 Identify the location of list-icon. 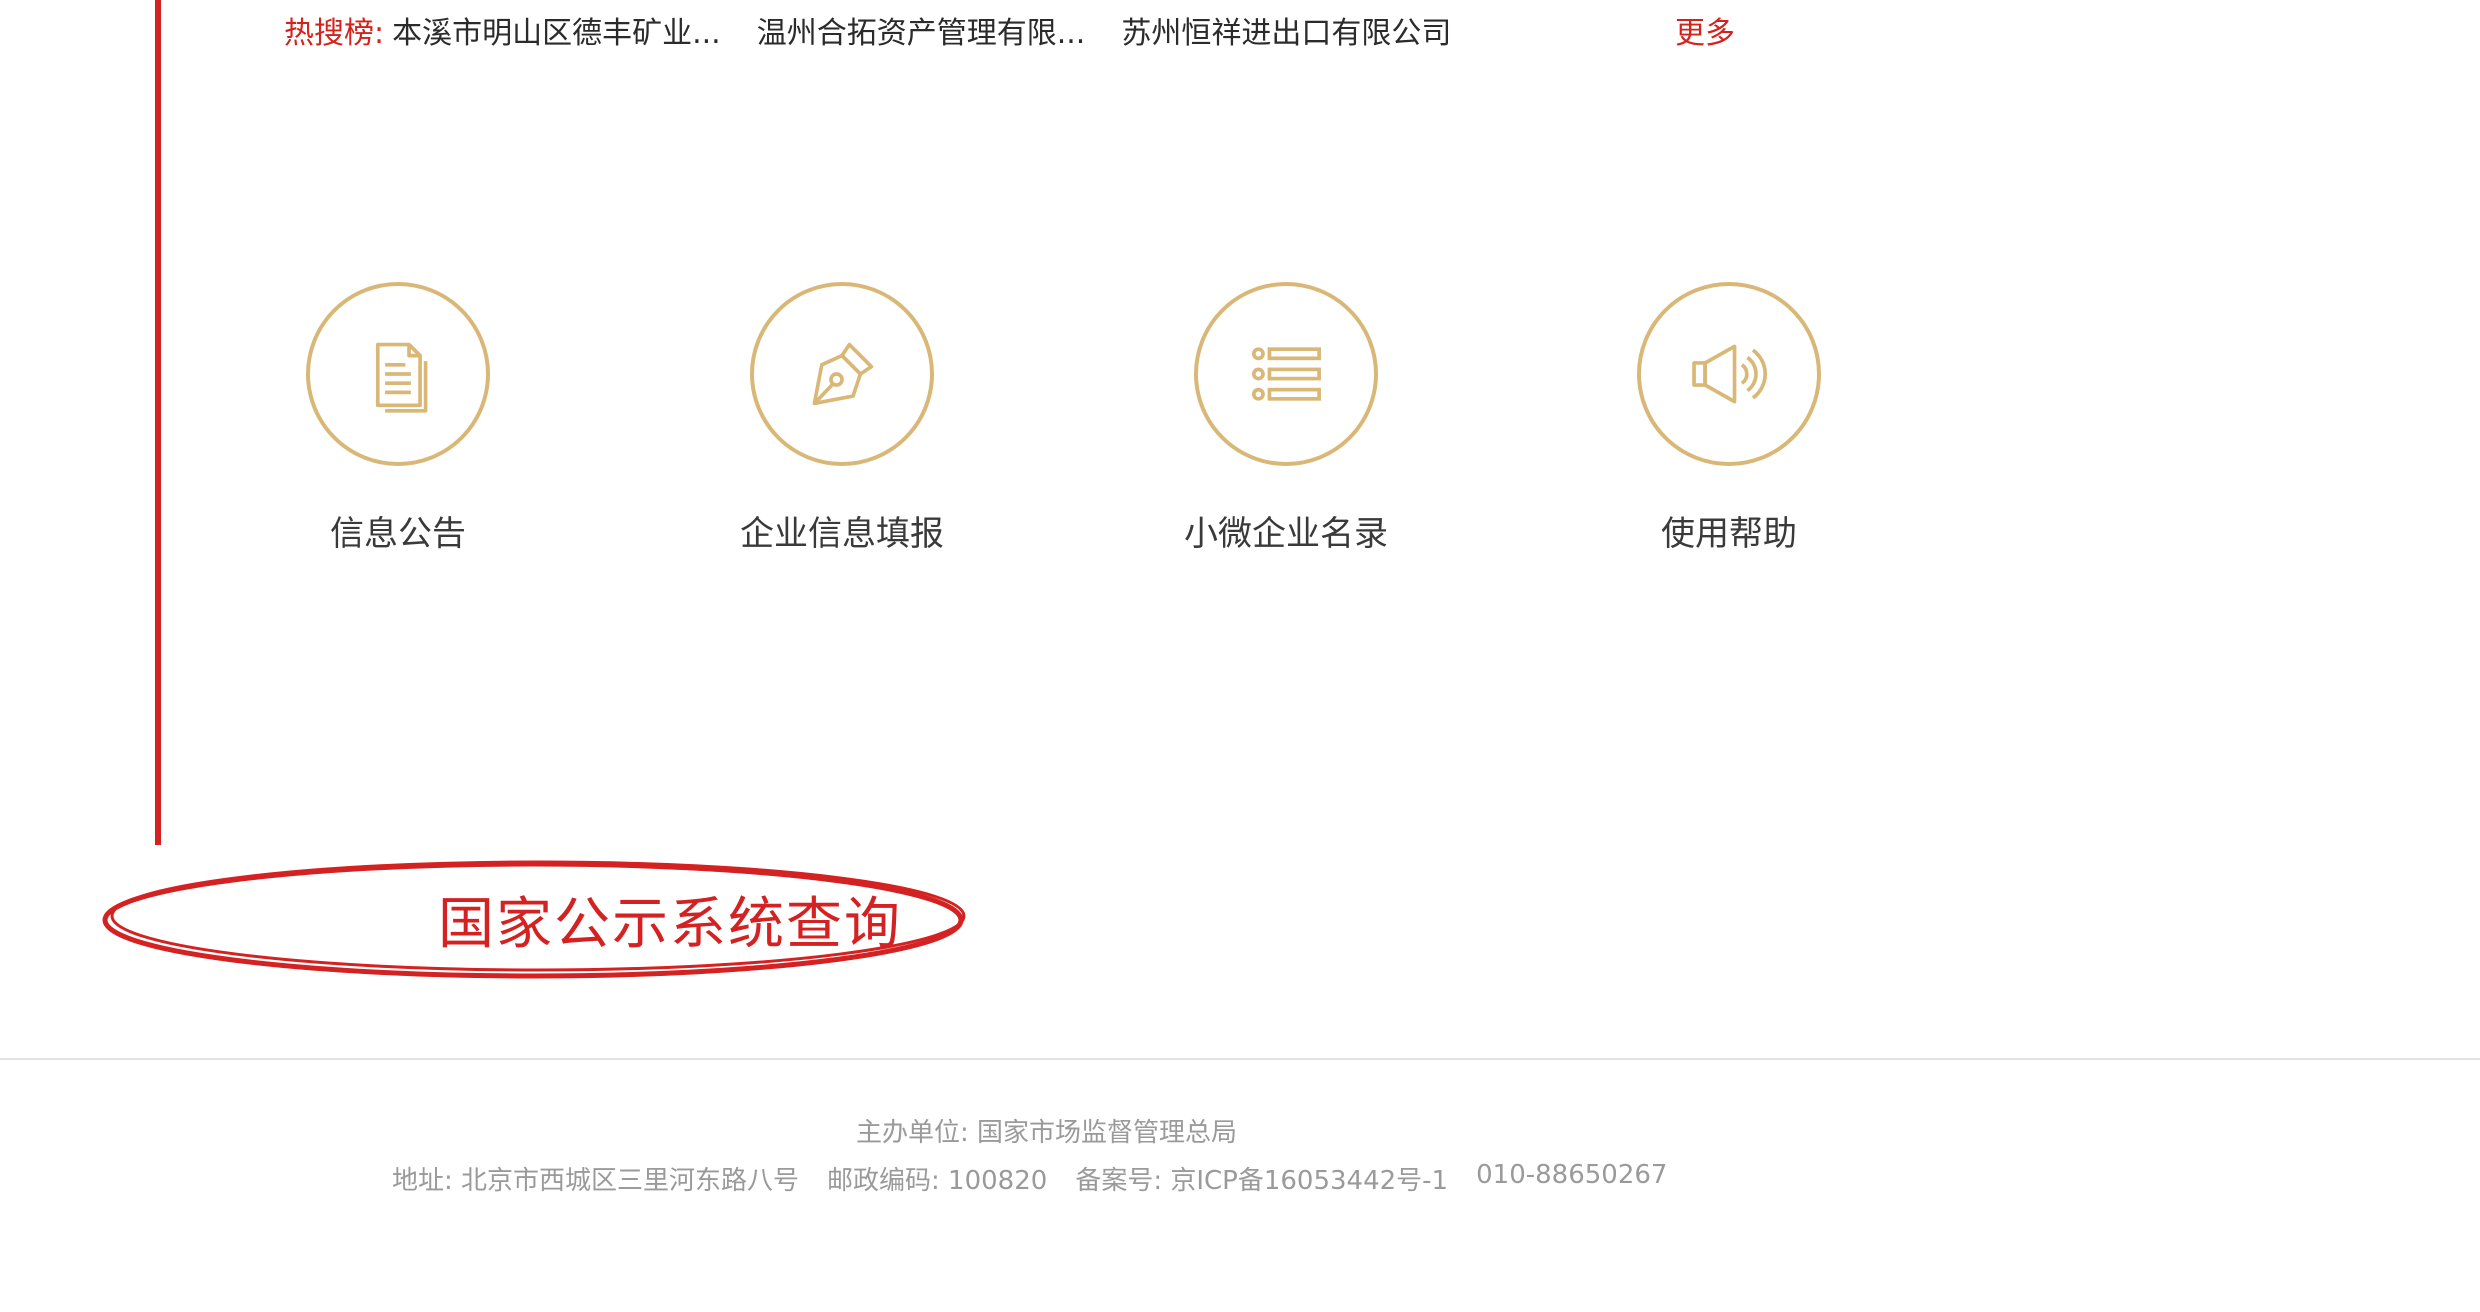
(1286, 374).